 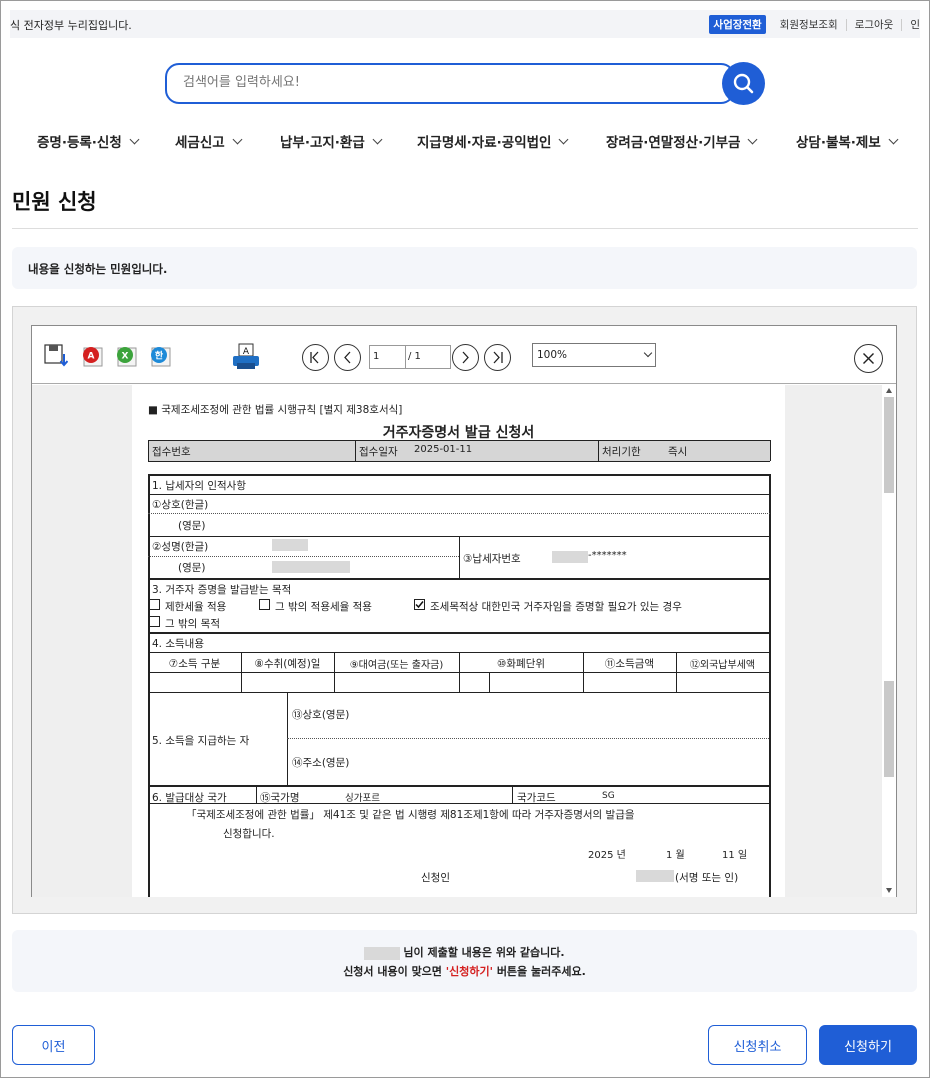 I want to click on signature-label: (서명 또는 인), so click(x=707, y=878).